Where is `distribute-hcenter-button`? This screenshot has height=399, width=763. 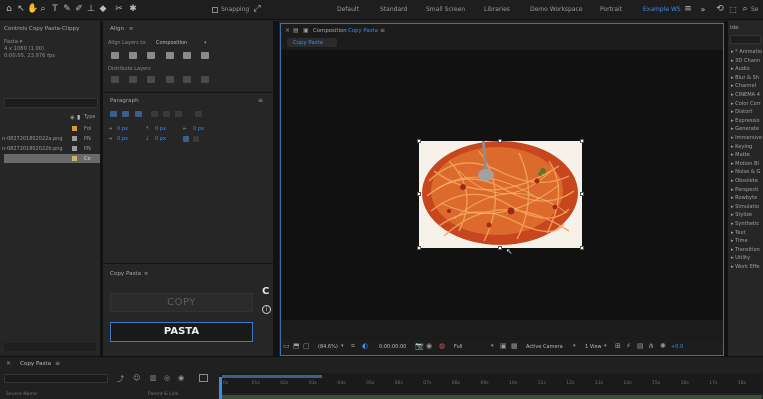 distribute-hcenter-button is located at coordinates (187, 79).